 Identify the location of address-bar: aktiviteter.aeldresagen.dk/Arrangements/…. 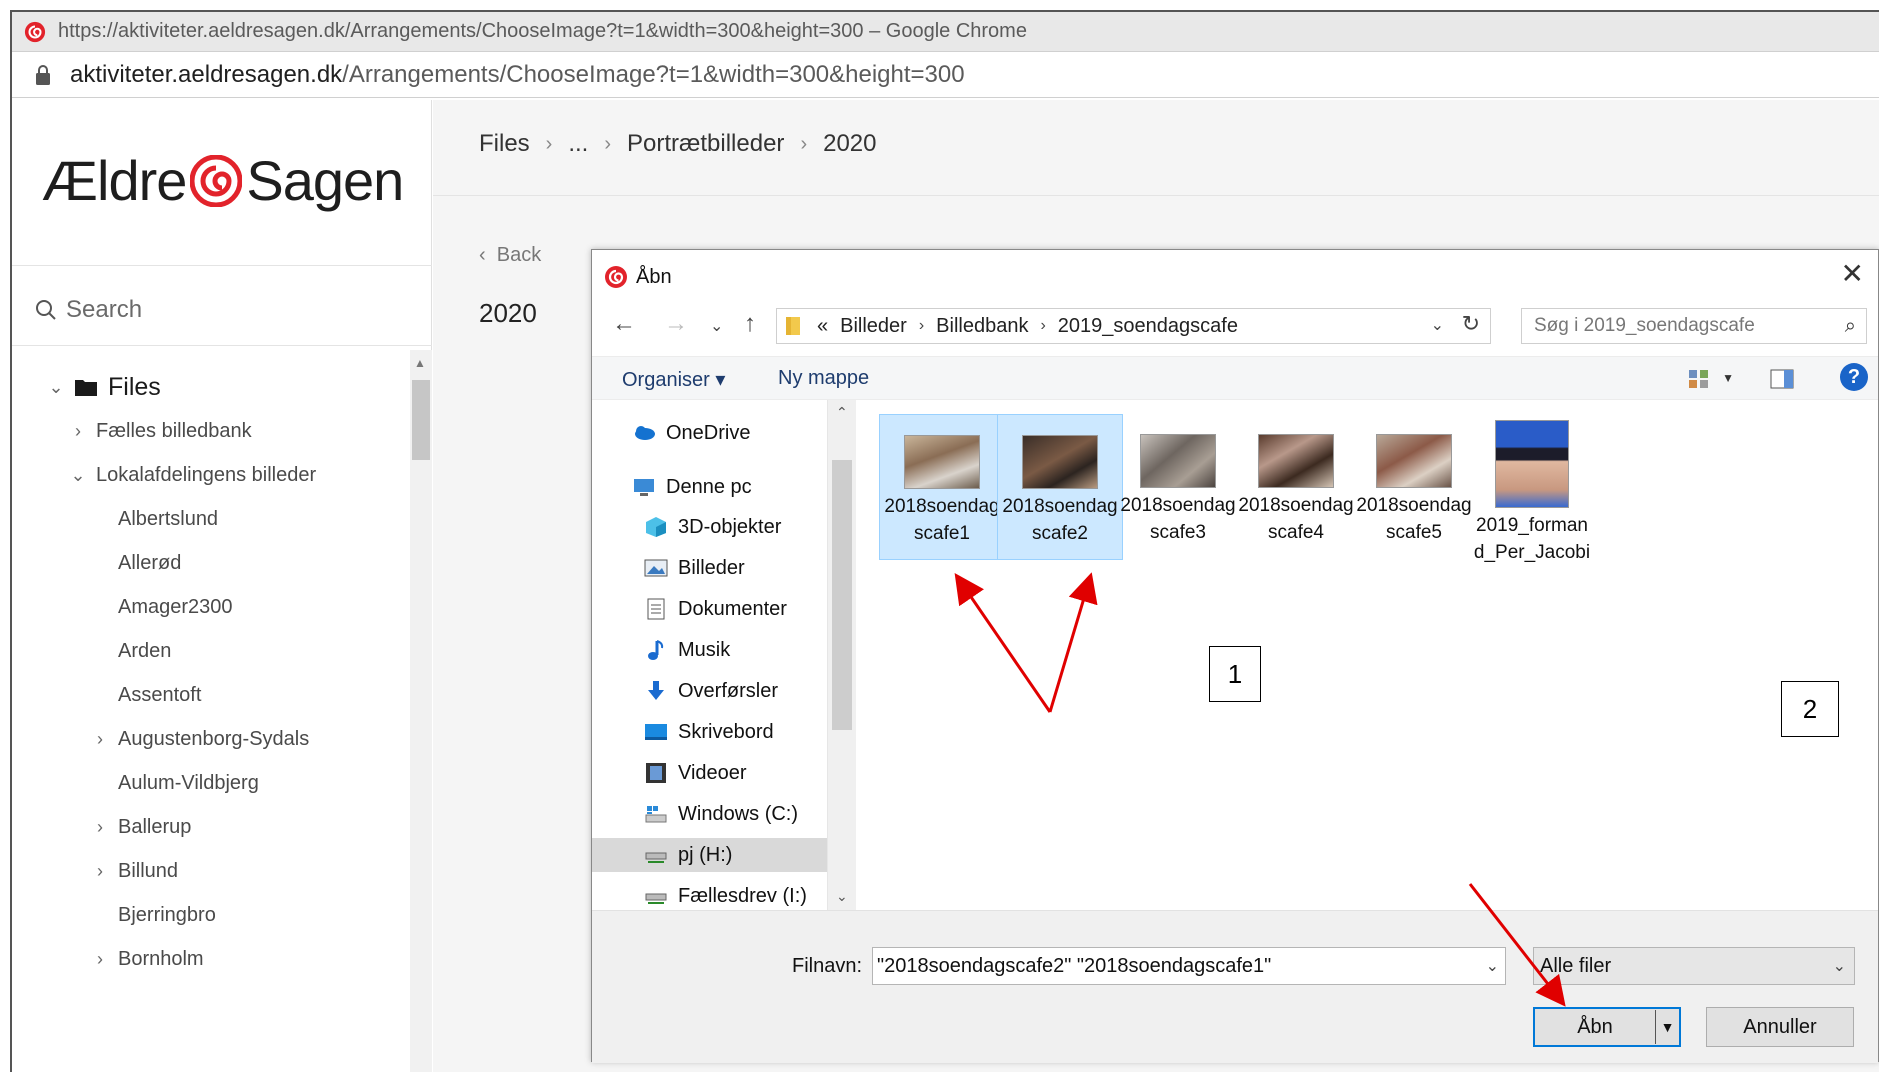
(945, 75).